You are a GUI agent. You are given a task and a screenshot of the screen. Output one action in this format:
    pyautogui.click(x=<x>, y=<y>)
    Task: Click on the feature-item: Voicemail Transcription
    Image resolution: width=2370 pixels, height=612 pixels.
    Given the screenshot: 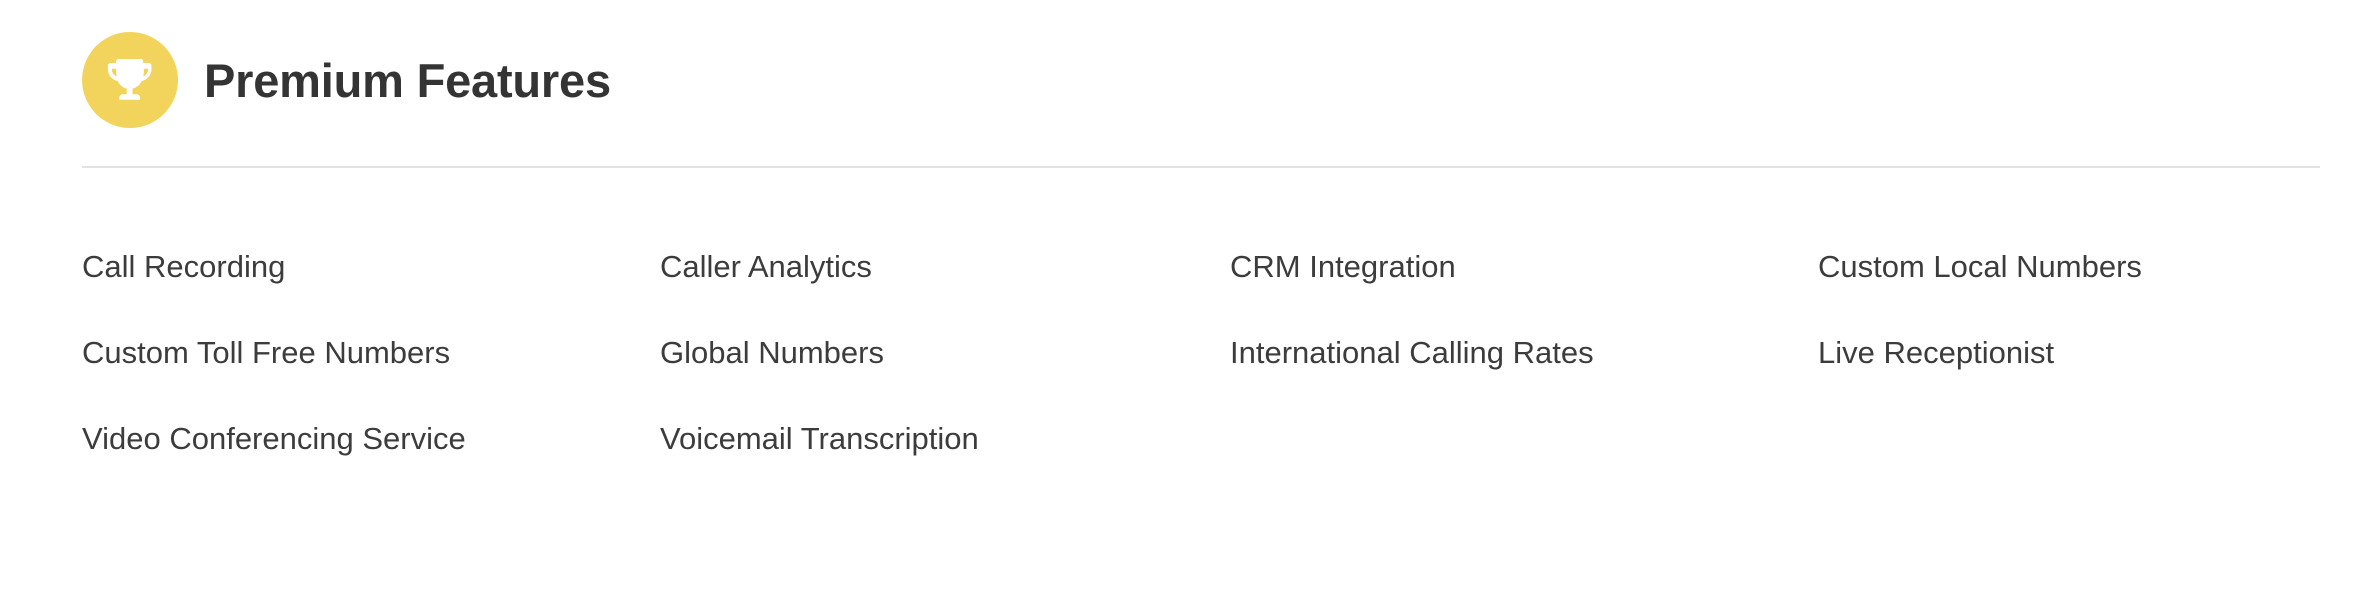 What is the action you would take?
    pyautogui.click(x=945, y=439)
    